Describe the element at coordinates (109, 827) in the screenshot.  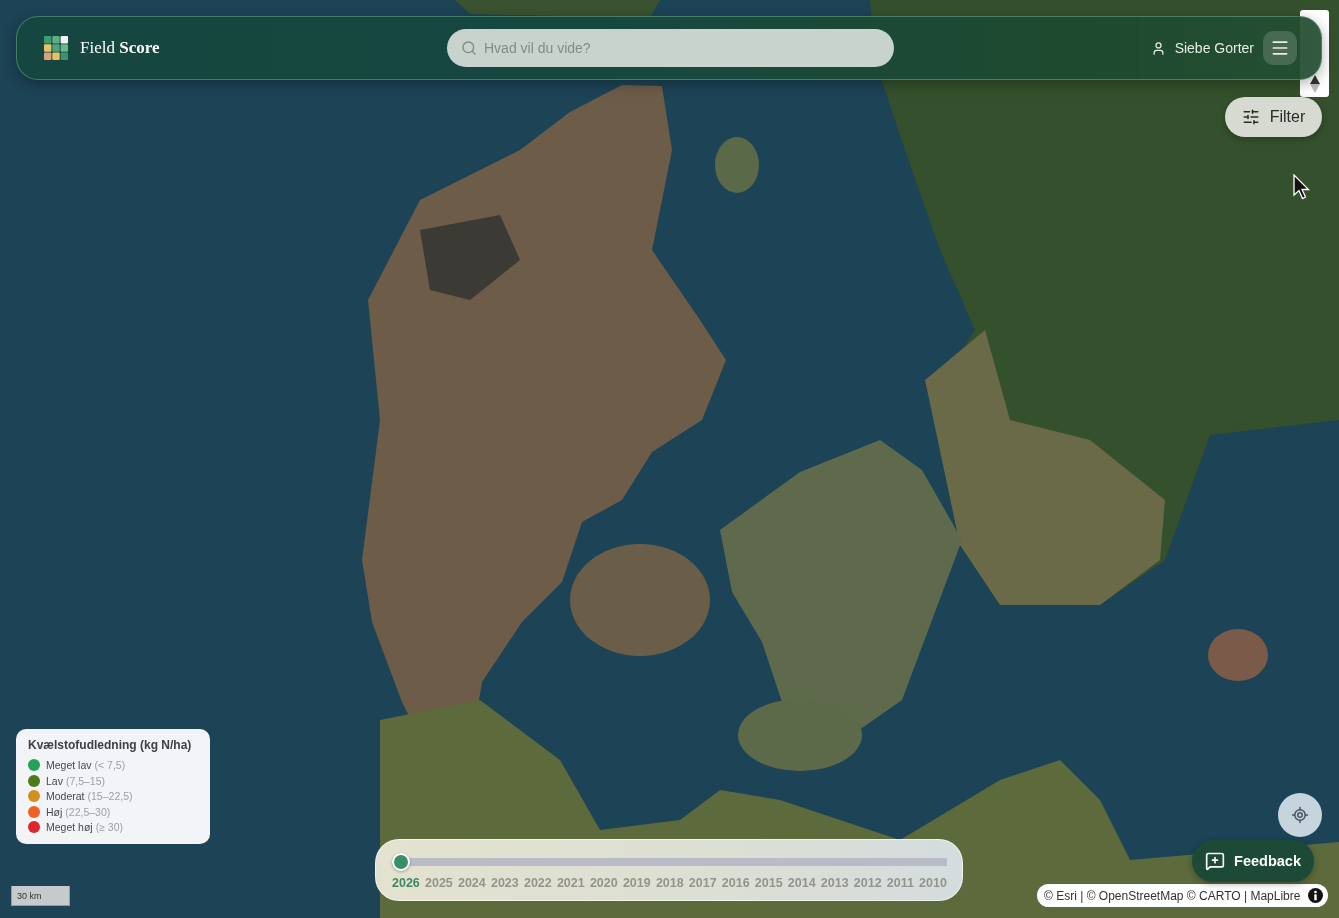
I see `legend-range: (≥ 30)` at that location.